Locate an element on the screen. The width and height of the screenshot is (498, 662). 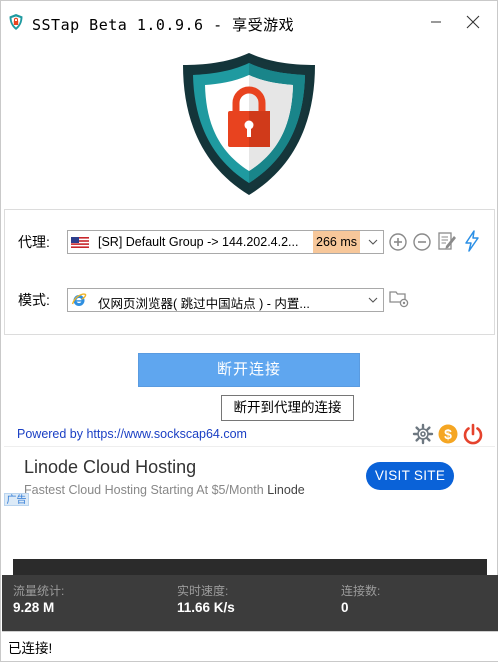
speed-label: 实时速度: is located at coordinates (203, 591).